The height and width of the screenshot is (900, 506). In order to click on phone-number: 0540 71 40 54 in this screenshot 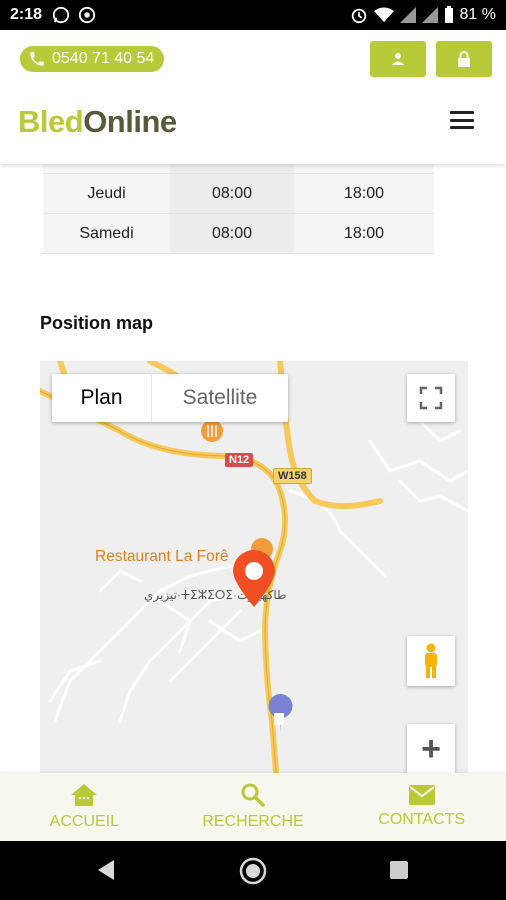, I will do `click(103, 58)`.